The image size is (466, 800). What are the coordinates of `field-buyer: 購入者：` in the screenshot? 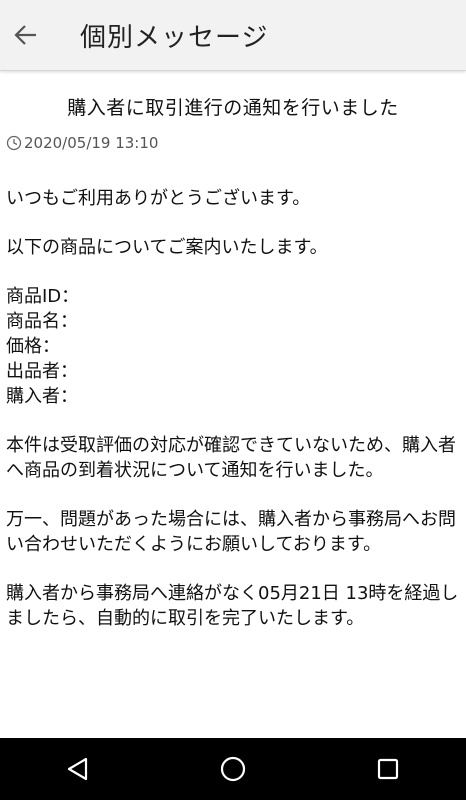 It's located at (233, 396).